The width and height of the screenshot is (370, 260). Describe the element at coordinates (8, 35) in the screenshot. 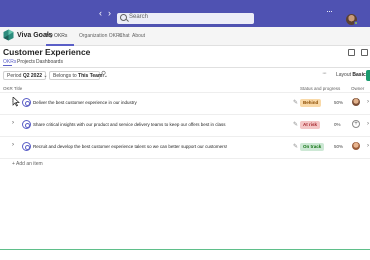

I see `viva-goals-logo` at that location.